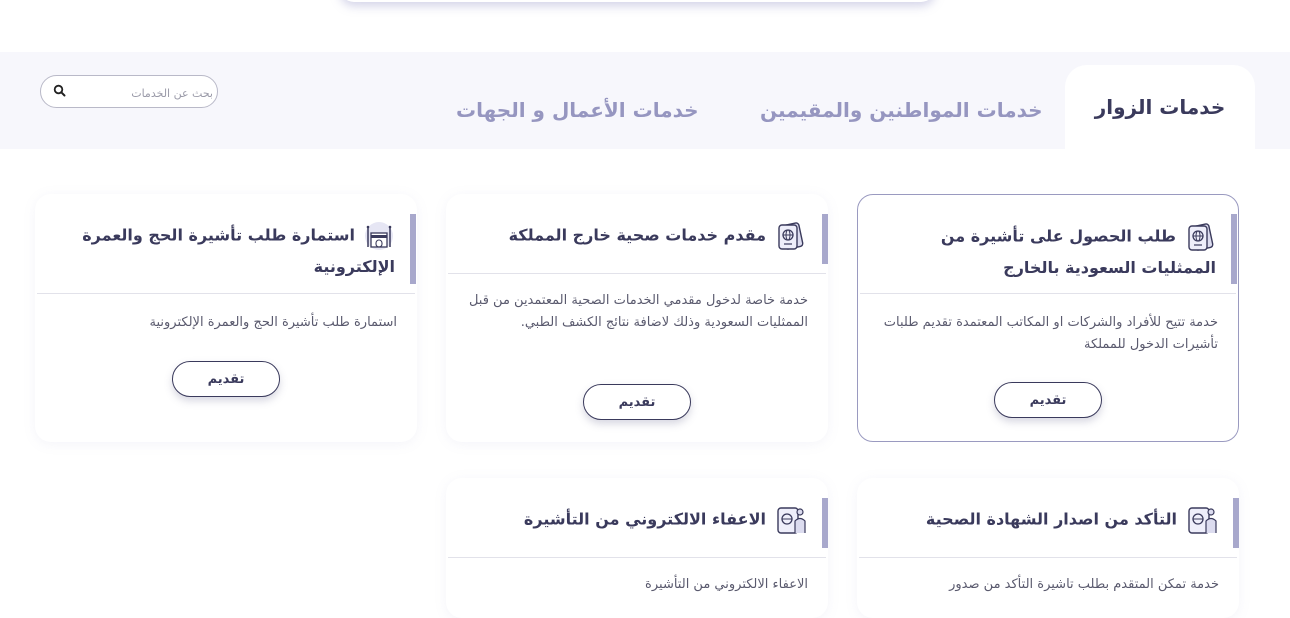  What do you see at coordinates (60, 91) in the screenshot?
I see `search-icon` at bounding box center [60, 91].